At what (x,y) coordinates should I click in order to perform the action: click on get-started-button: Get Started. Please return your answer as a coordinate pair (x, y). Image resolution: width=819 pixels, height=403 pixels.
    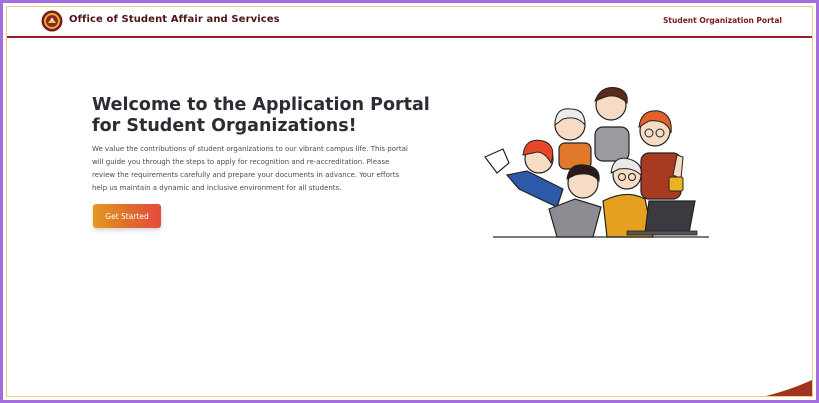
    Looking at the image, I should click on (127, 216).